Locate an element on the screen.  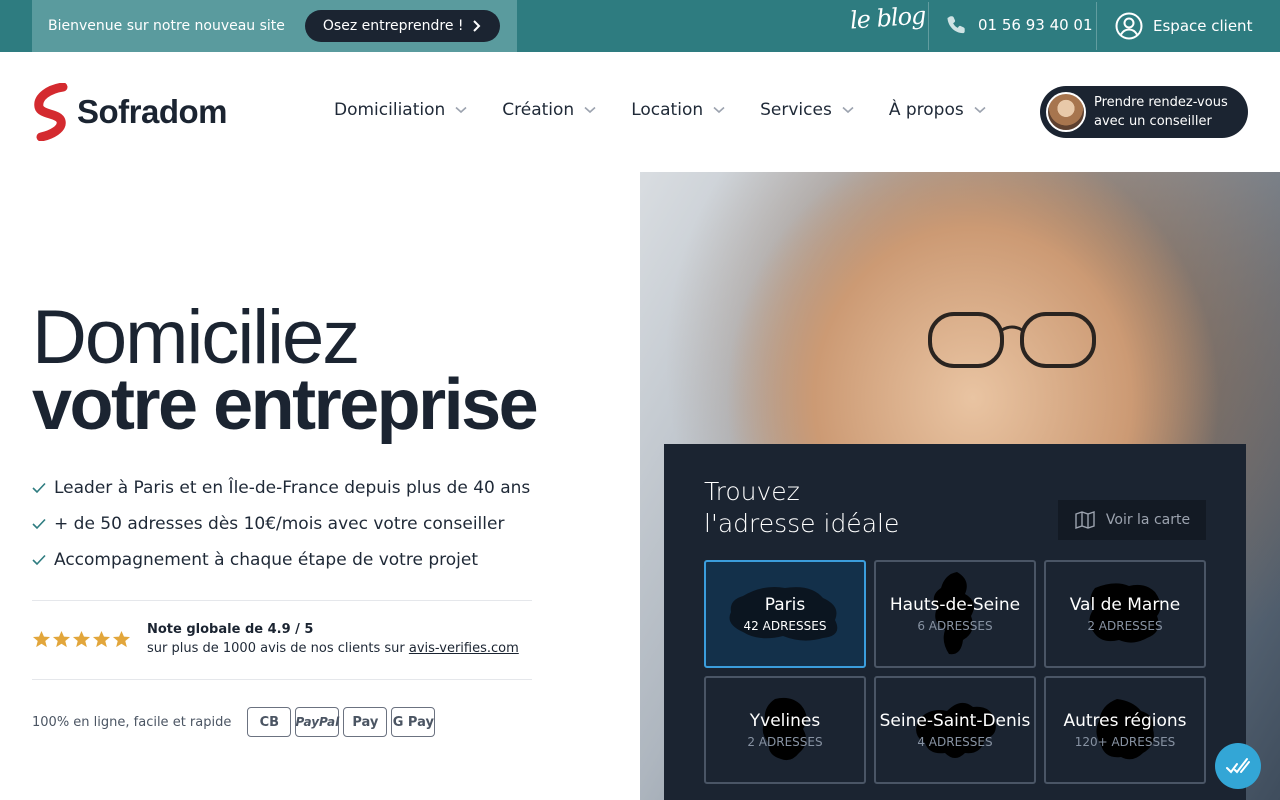
region-tile-autres-regions: Autres régions 120+ adresses is located at coordinates (1125, 730).